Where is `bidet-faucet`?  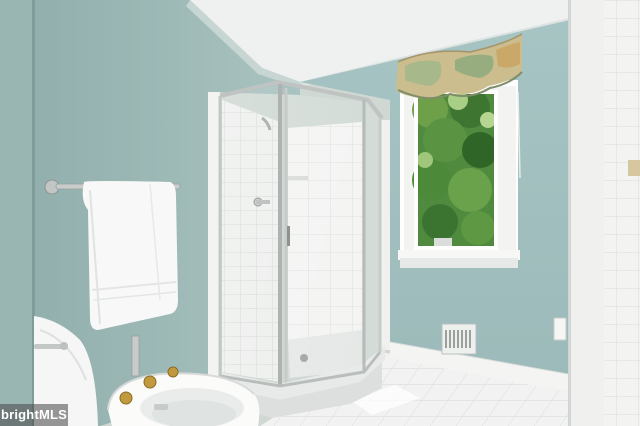
bidet-faucet is located at coordinates (135, 356).